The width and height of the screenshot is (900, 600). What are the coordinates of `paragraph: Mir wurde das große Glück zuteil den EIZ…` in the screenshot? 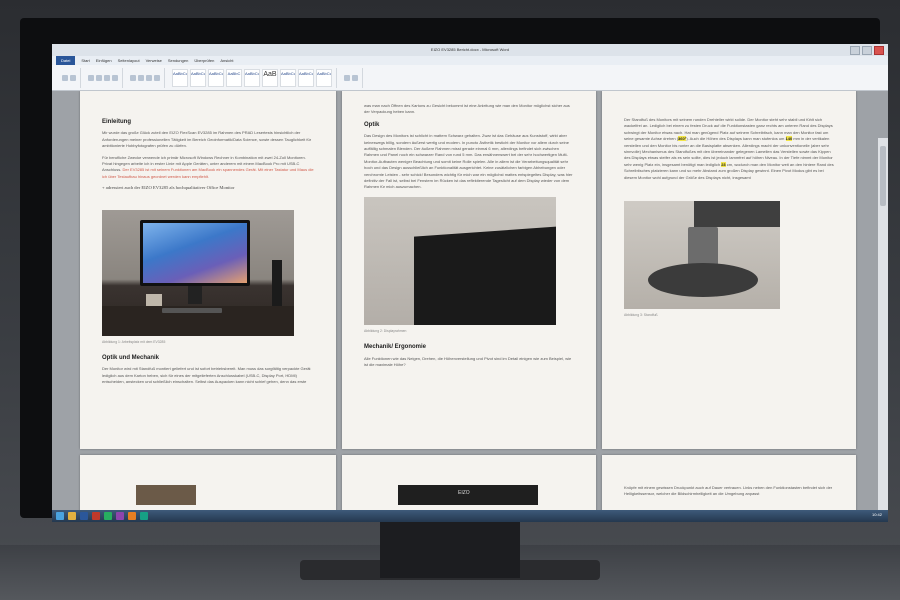 It's located at (207, 139).